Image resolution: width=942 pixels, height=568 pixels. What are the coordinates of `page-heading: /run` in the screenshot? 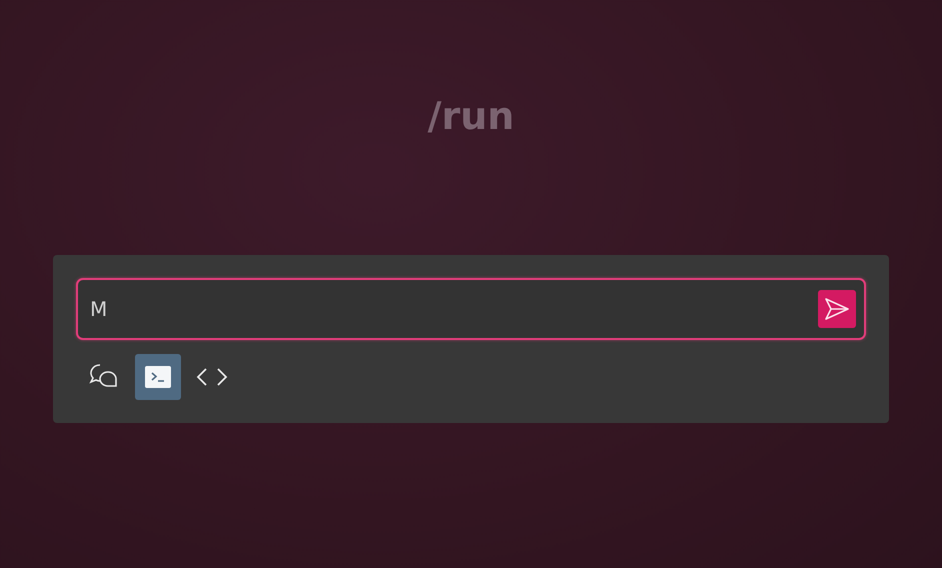 It's located at (471, 116).